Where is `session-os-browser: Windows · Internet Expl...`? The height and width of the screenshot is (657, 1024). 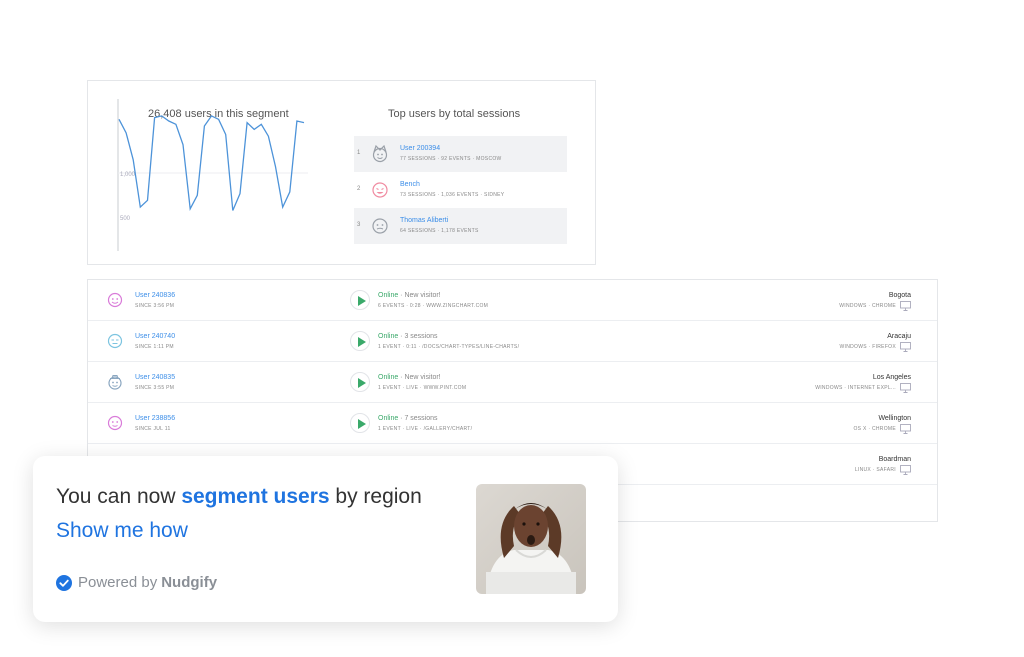
session-os-browser: Windows · Internet Expl... is located at coordinates (855, 388).